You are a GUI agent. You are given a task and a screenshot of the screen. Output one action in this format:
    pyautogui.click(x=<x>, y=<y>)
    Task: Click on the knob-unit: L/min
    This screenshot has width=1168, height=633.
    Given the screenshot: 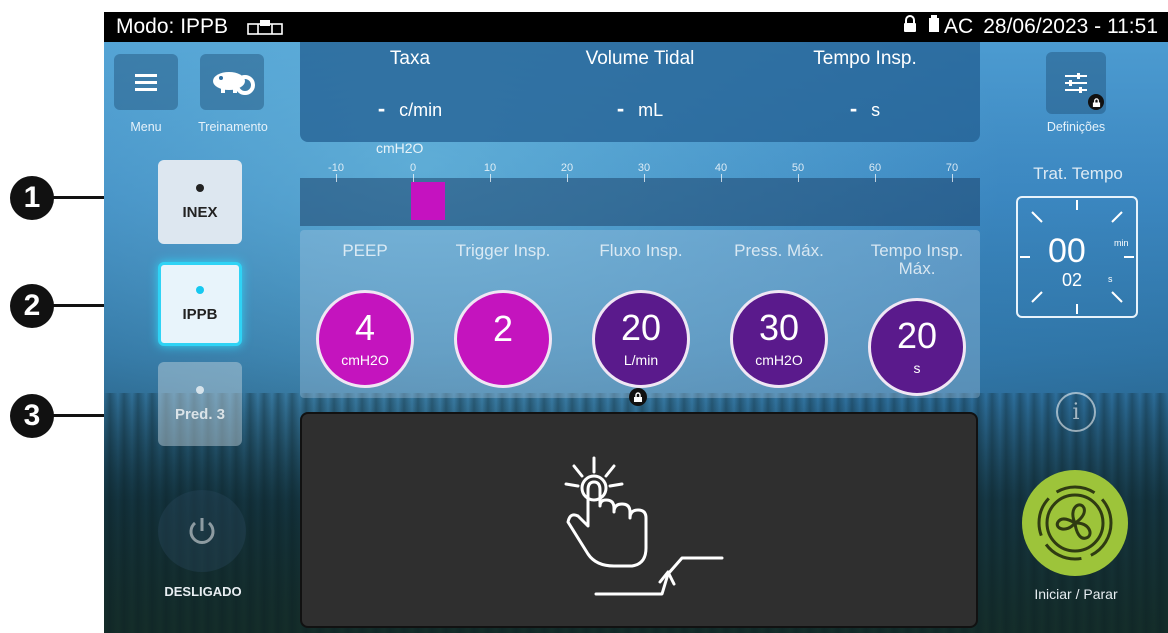 What is the action you would take?
    pyautogui.click(x=641, y=360)
    